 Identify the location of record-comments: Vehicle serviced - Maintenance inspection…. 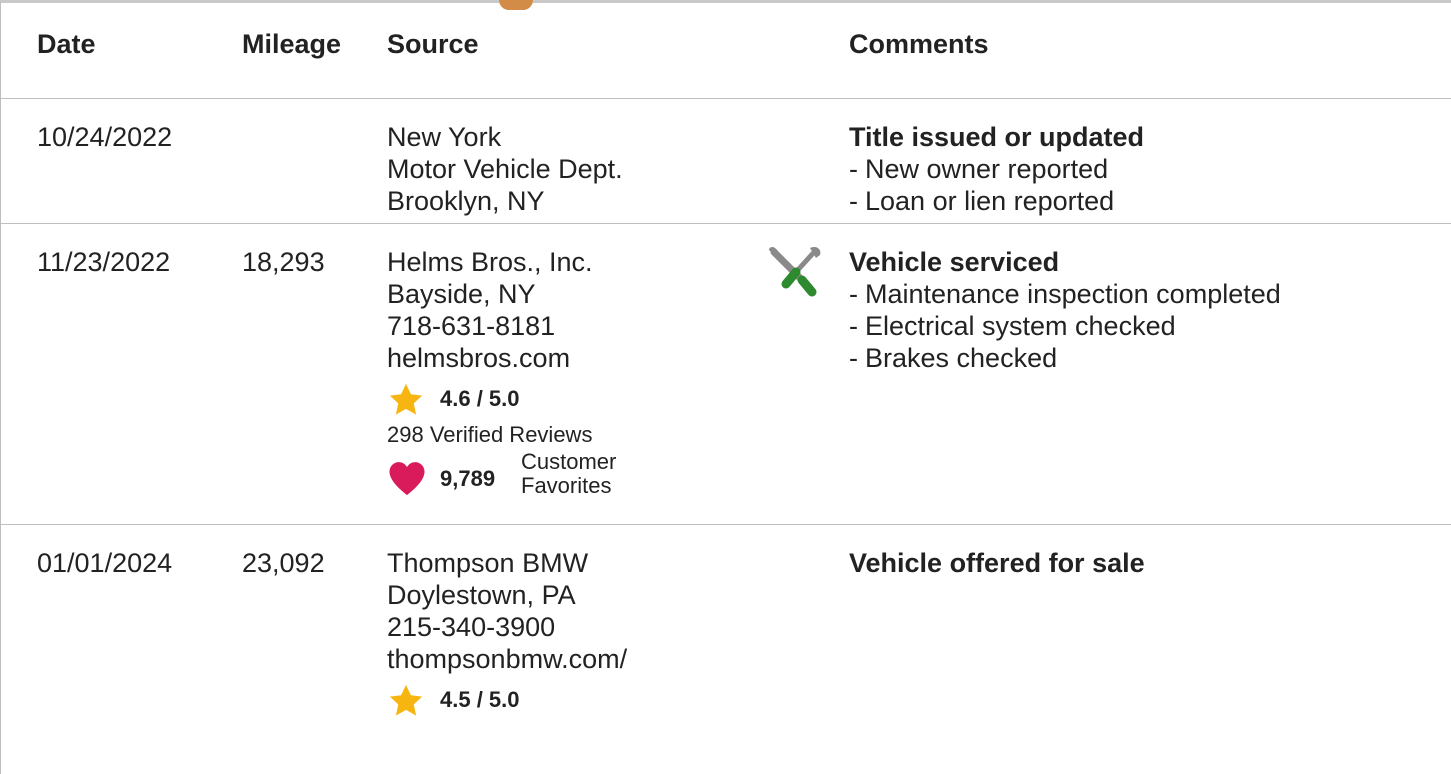
(1144, 310).